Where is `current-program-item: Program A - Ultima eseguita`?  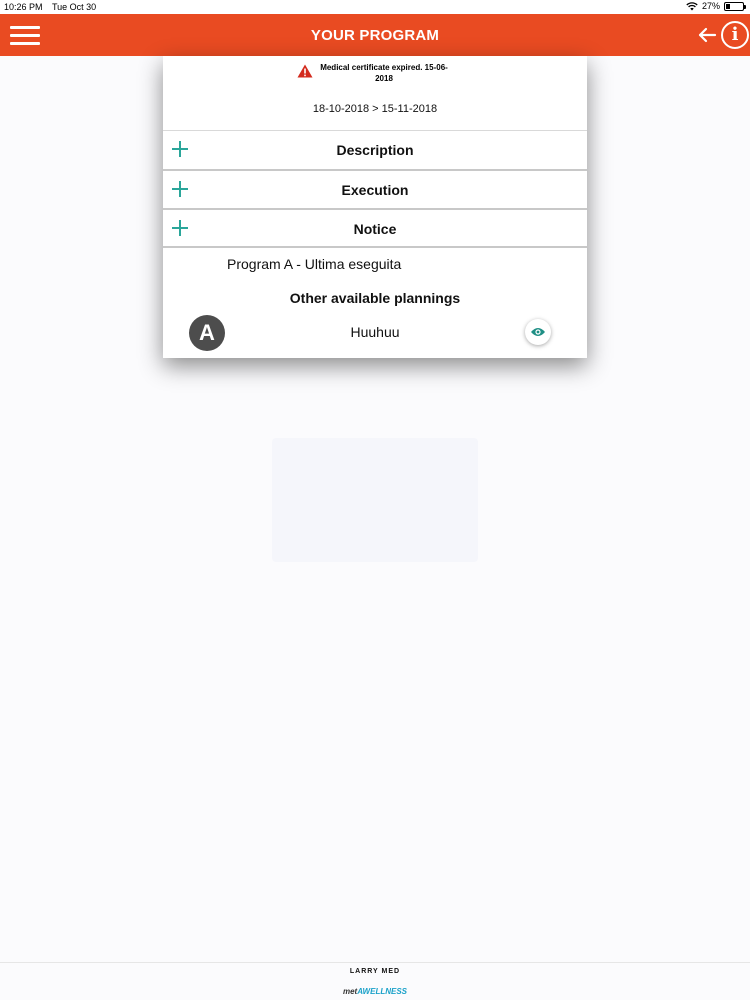 current-program-item: Program A - Ultima eseguita is located at coordinates (314, 264).